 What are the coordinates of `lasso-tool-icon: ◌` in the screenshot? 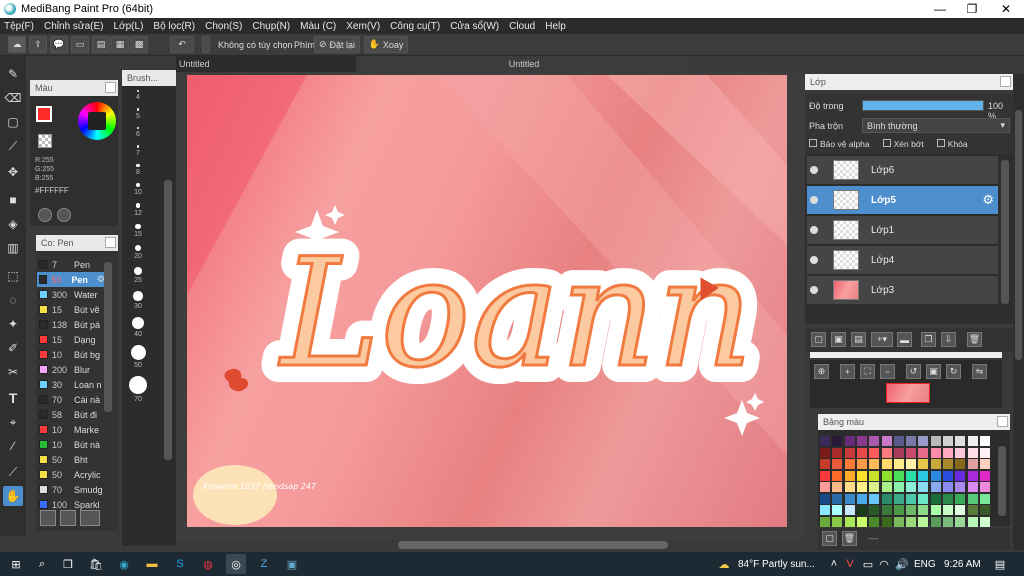 It's located at (13, 300).